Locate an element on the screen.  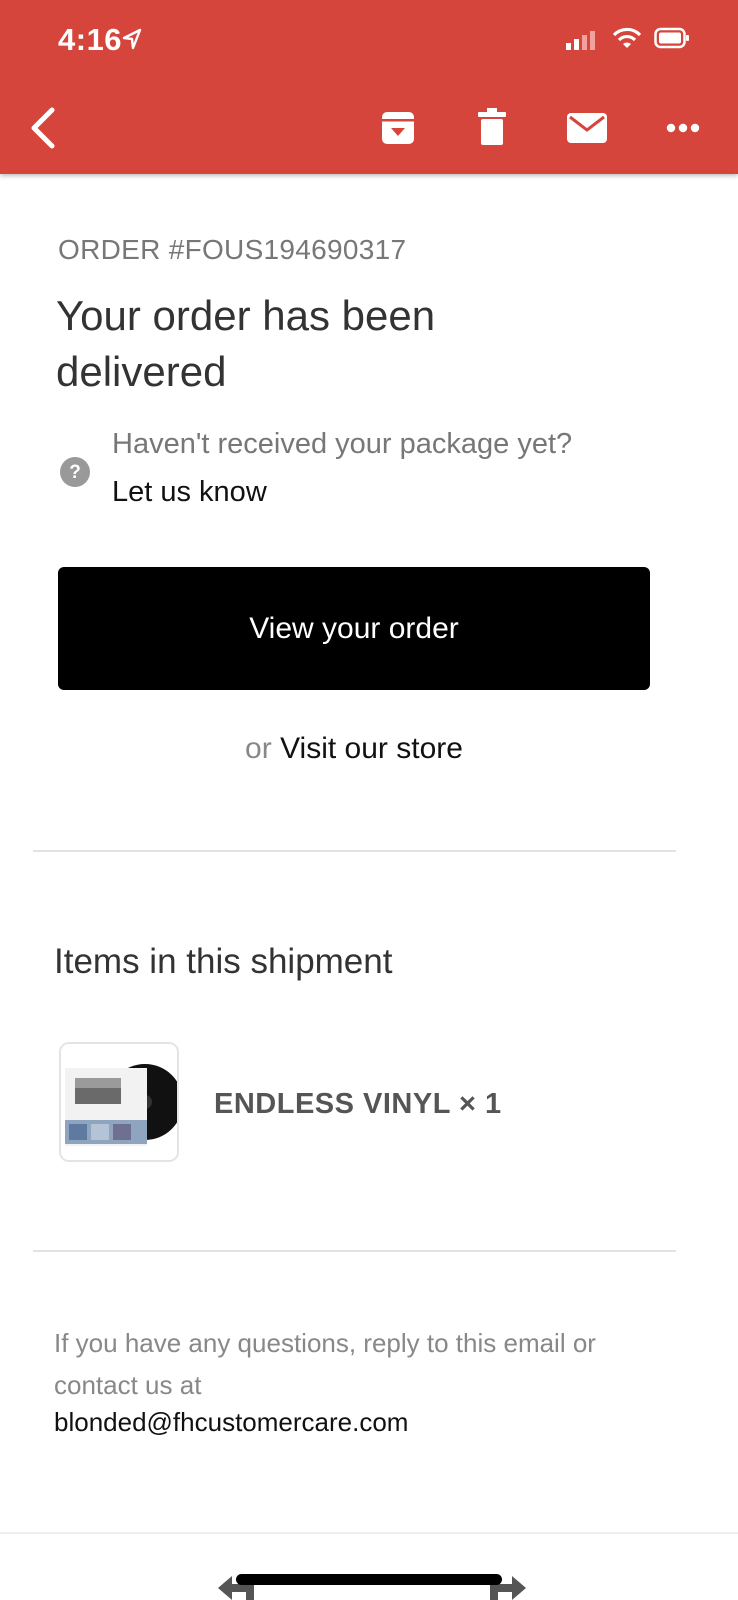
visit-store-row: or Visit our store is located at coordinates (354, 749).